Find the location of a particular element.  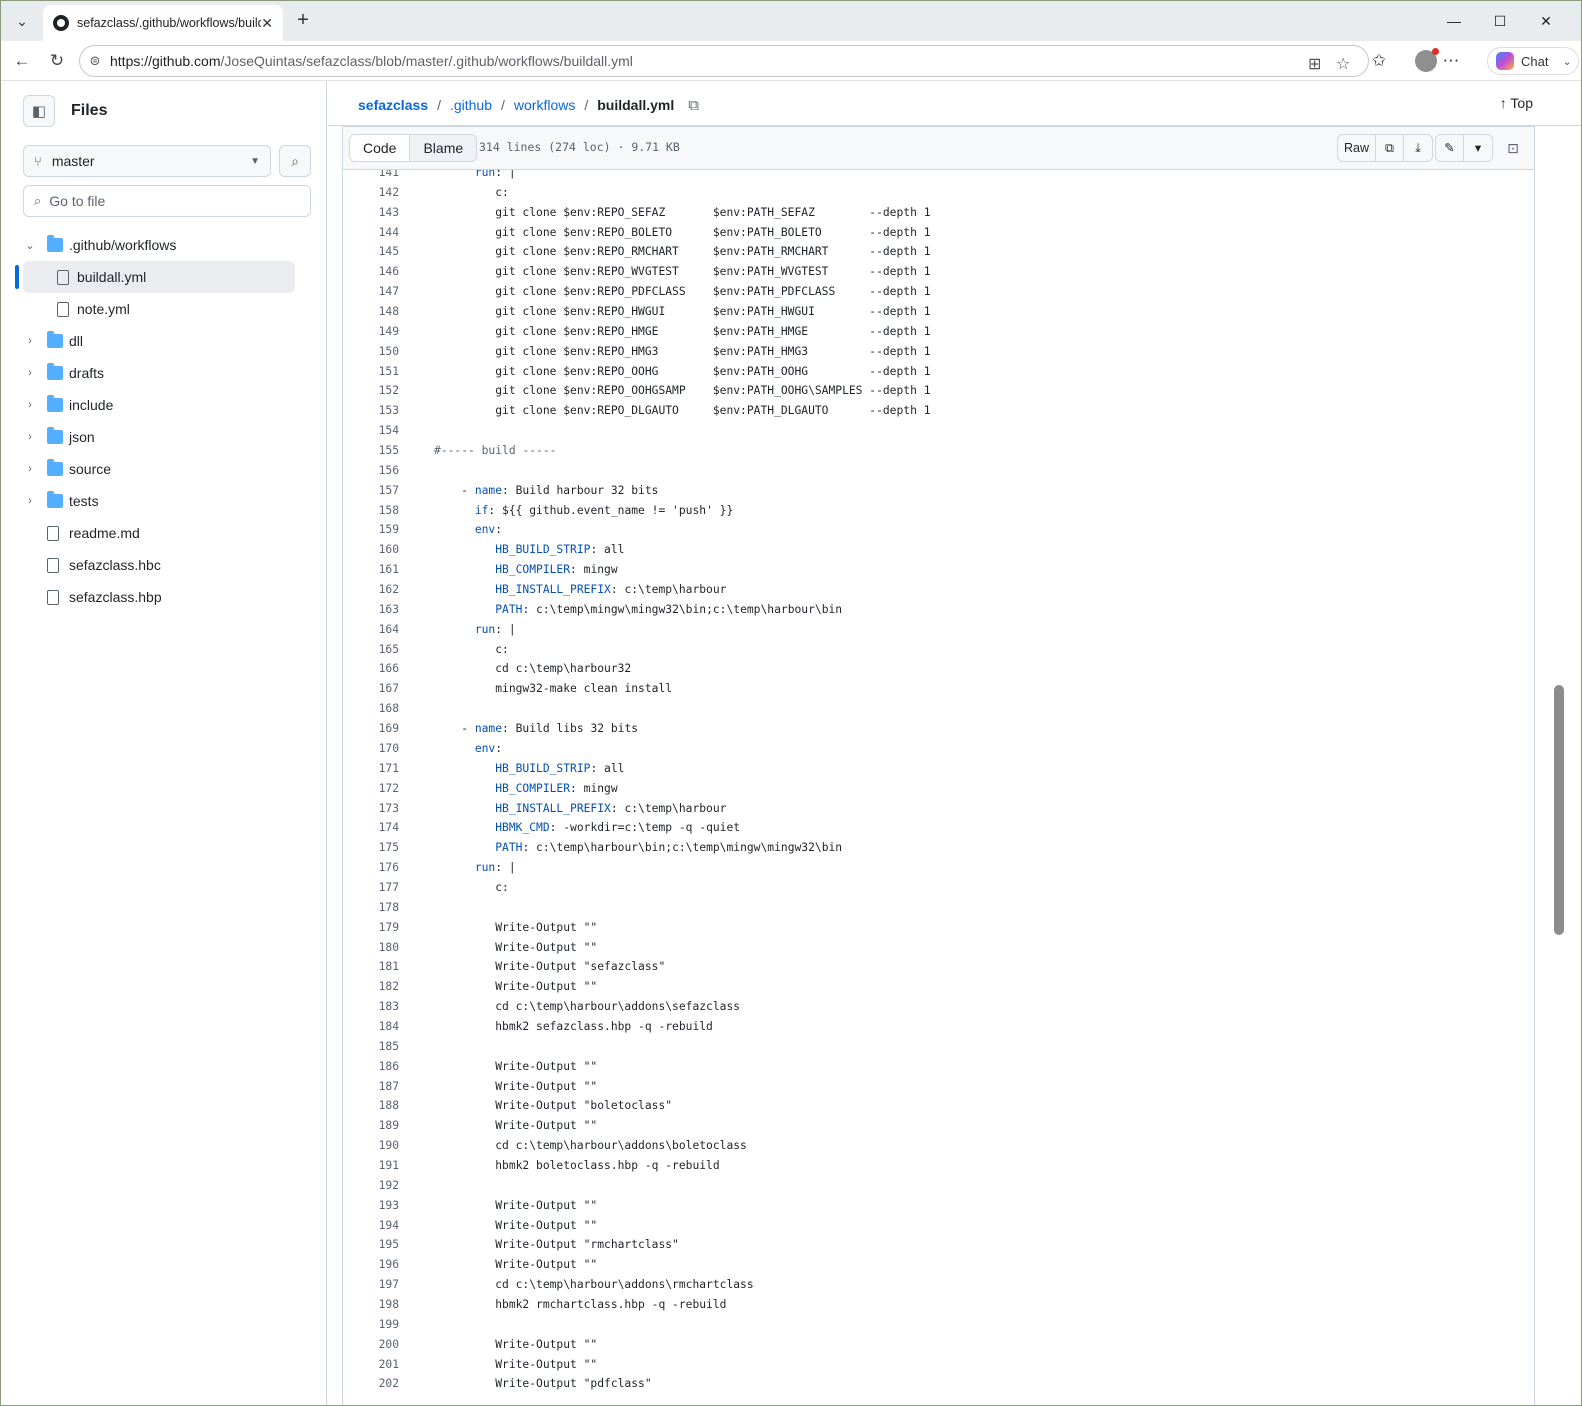

minimize-button: — is located at coordinates (1454, 21).